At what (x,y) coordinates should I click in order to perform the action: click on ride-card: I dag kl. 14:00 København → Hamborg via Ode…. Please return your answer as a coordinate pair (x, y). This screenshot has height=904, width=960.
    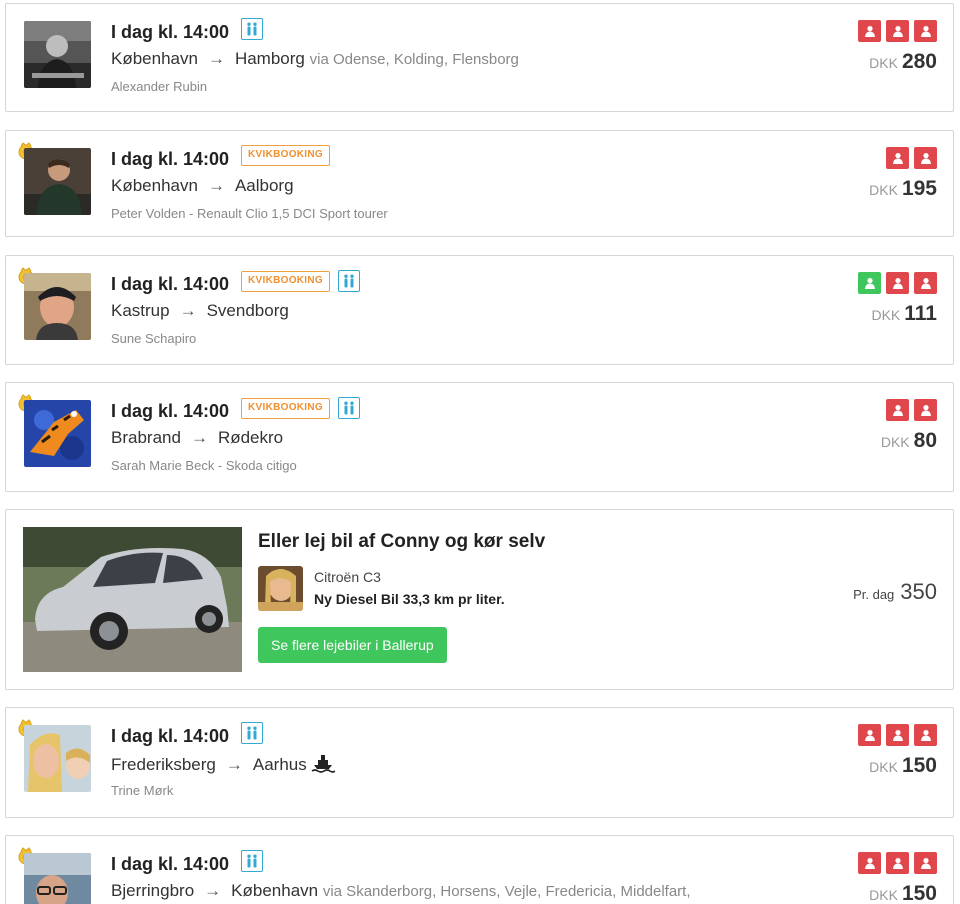
    Looking at the image, I should click on (479, 57).